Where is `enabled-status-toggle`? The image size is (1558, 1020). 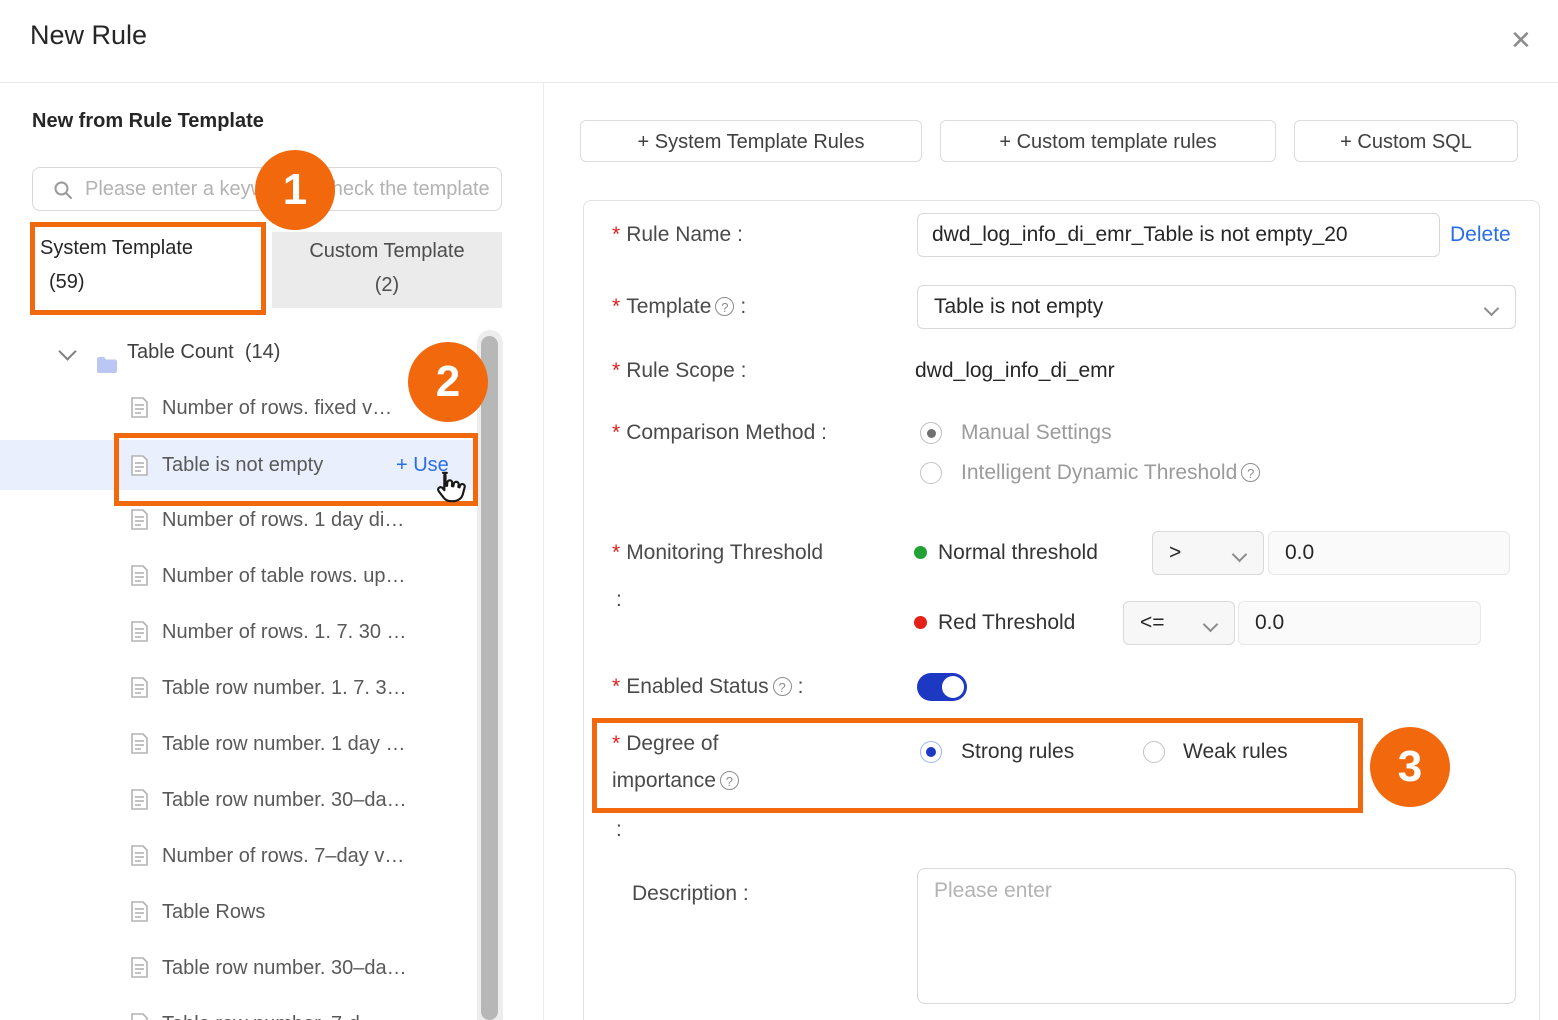
enabled-status-toggle is located at coordinates (942, 687).